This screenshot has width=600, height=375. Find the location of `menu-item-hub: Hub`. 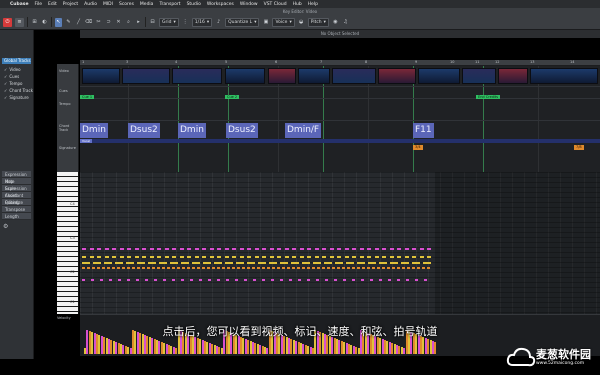

menu-item-hub: Hub is located at coordinates (297, 4).